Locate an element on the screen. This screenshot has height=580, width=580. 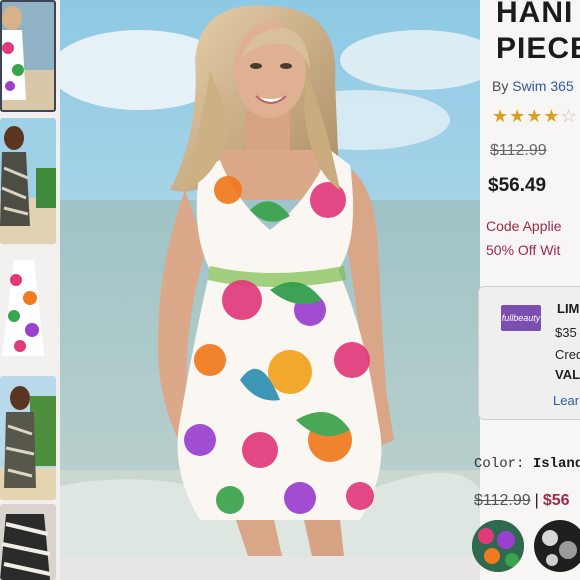
promo-card-title: LIM is located at coordinates (568, 308).